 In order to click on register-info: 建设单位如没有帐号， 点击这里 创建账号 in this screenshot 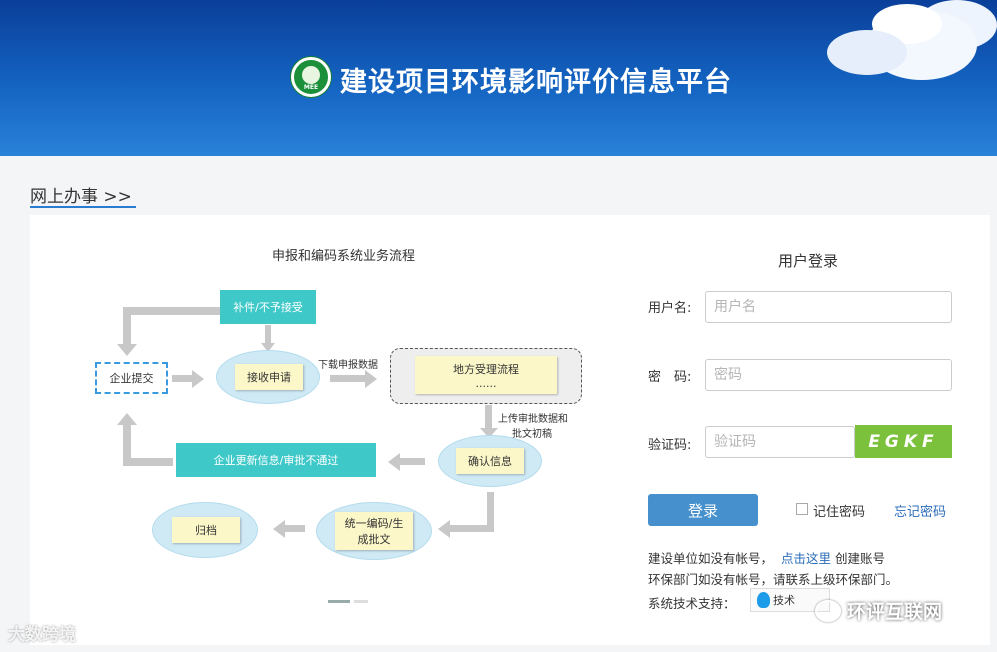, I will do `click(767, 558)`.